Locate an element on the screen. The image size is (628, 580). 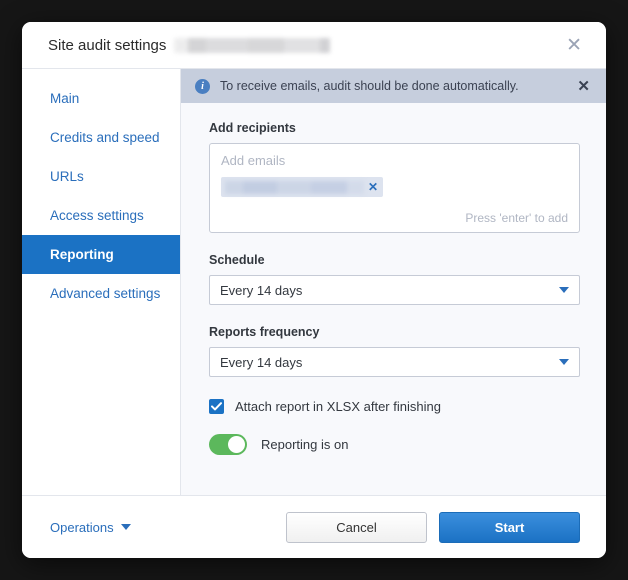
reports-frequency-select-value: Every 14 days is located at coordinates (261, 362).